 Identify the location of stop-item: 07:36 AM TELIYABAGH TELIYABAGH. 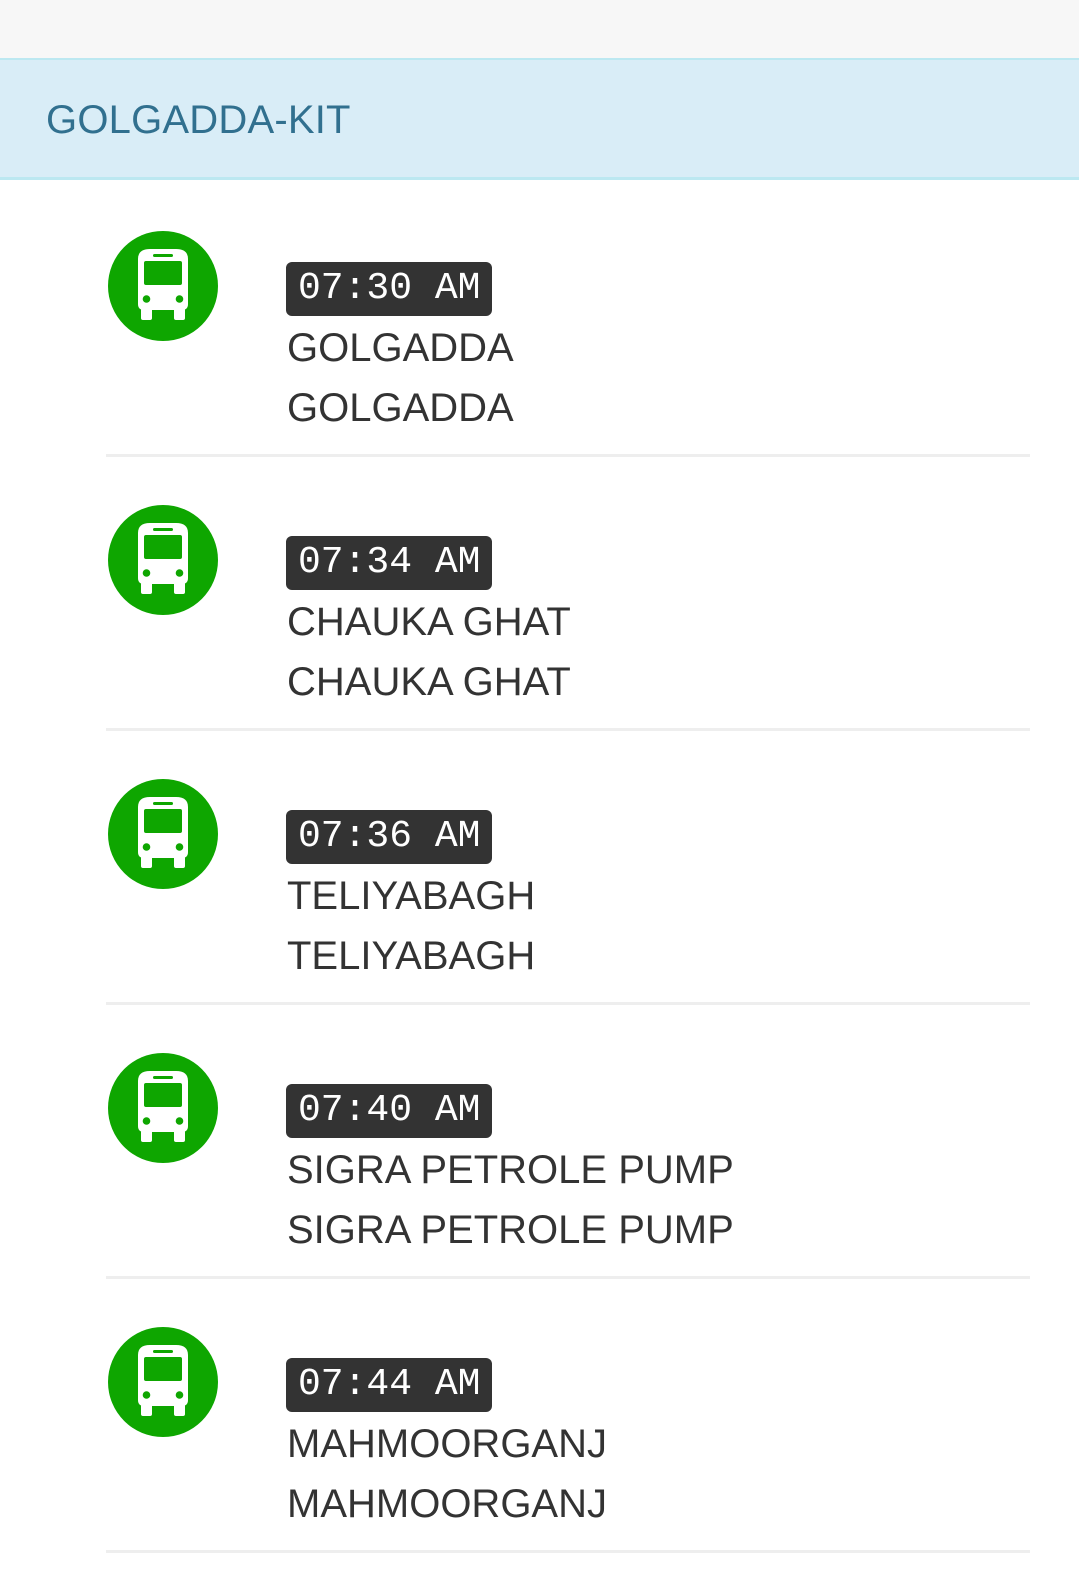
(568, 868).